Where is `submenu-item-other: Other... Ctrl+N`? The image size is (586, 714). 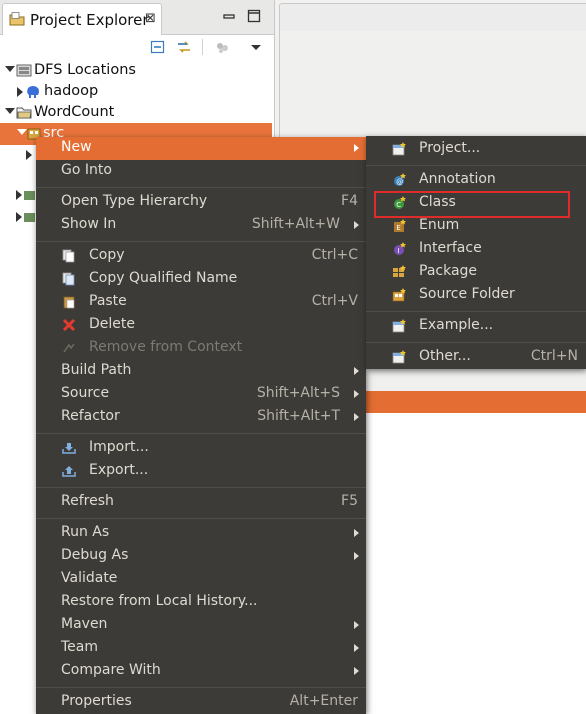
submenu-item-other: Other... Ctrl+N is located at coordinates (476, 357).